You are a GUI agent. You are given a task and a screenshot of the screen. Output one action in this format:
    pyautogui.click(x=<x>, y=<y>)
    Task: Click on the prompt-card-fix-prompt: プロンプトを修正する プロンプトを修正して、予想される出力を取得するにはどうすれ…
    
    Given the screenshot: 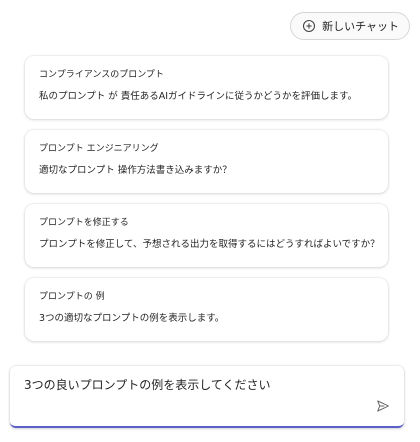 What is the action you would take?
    pyautogui.click(x=206, y=235)
    